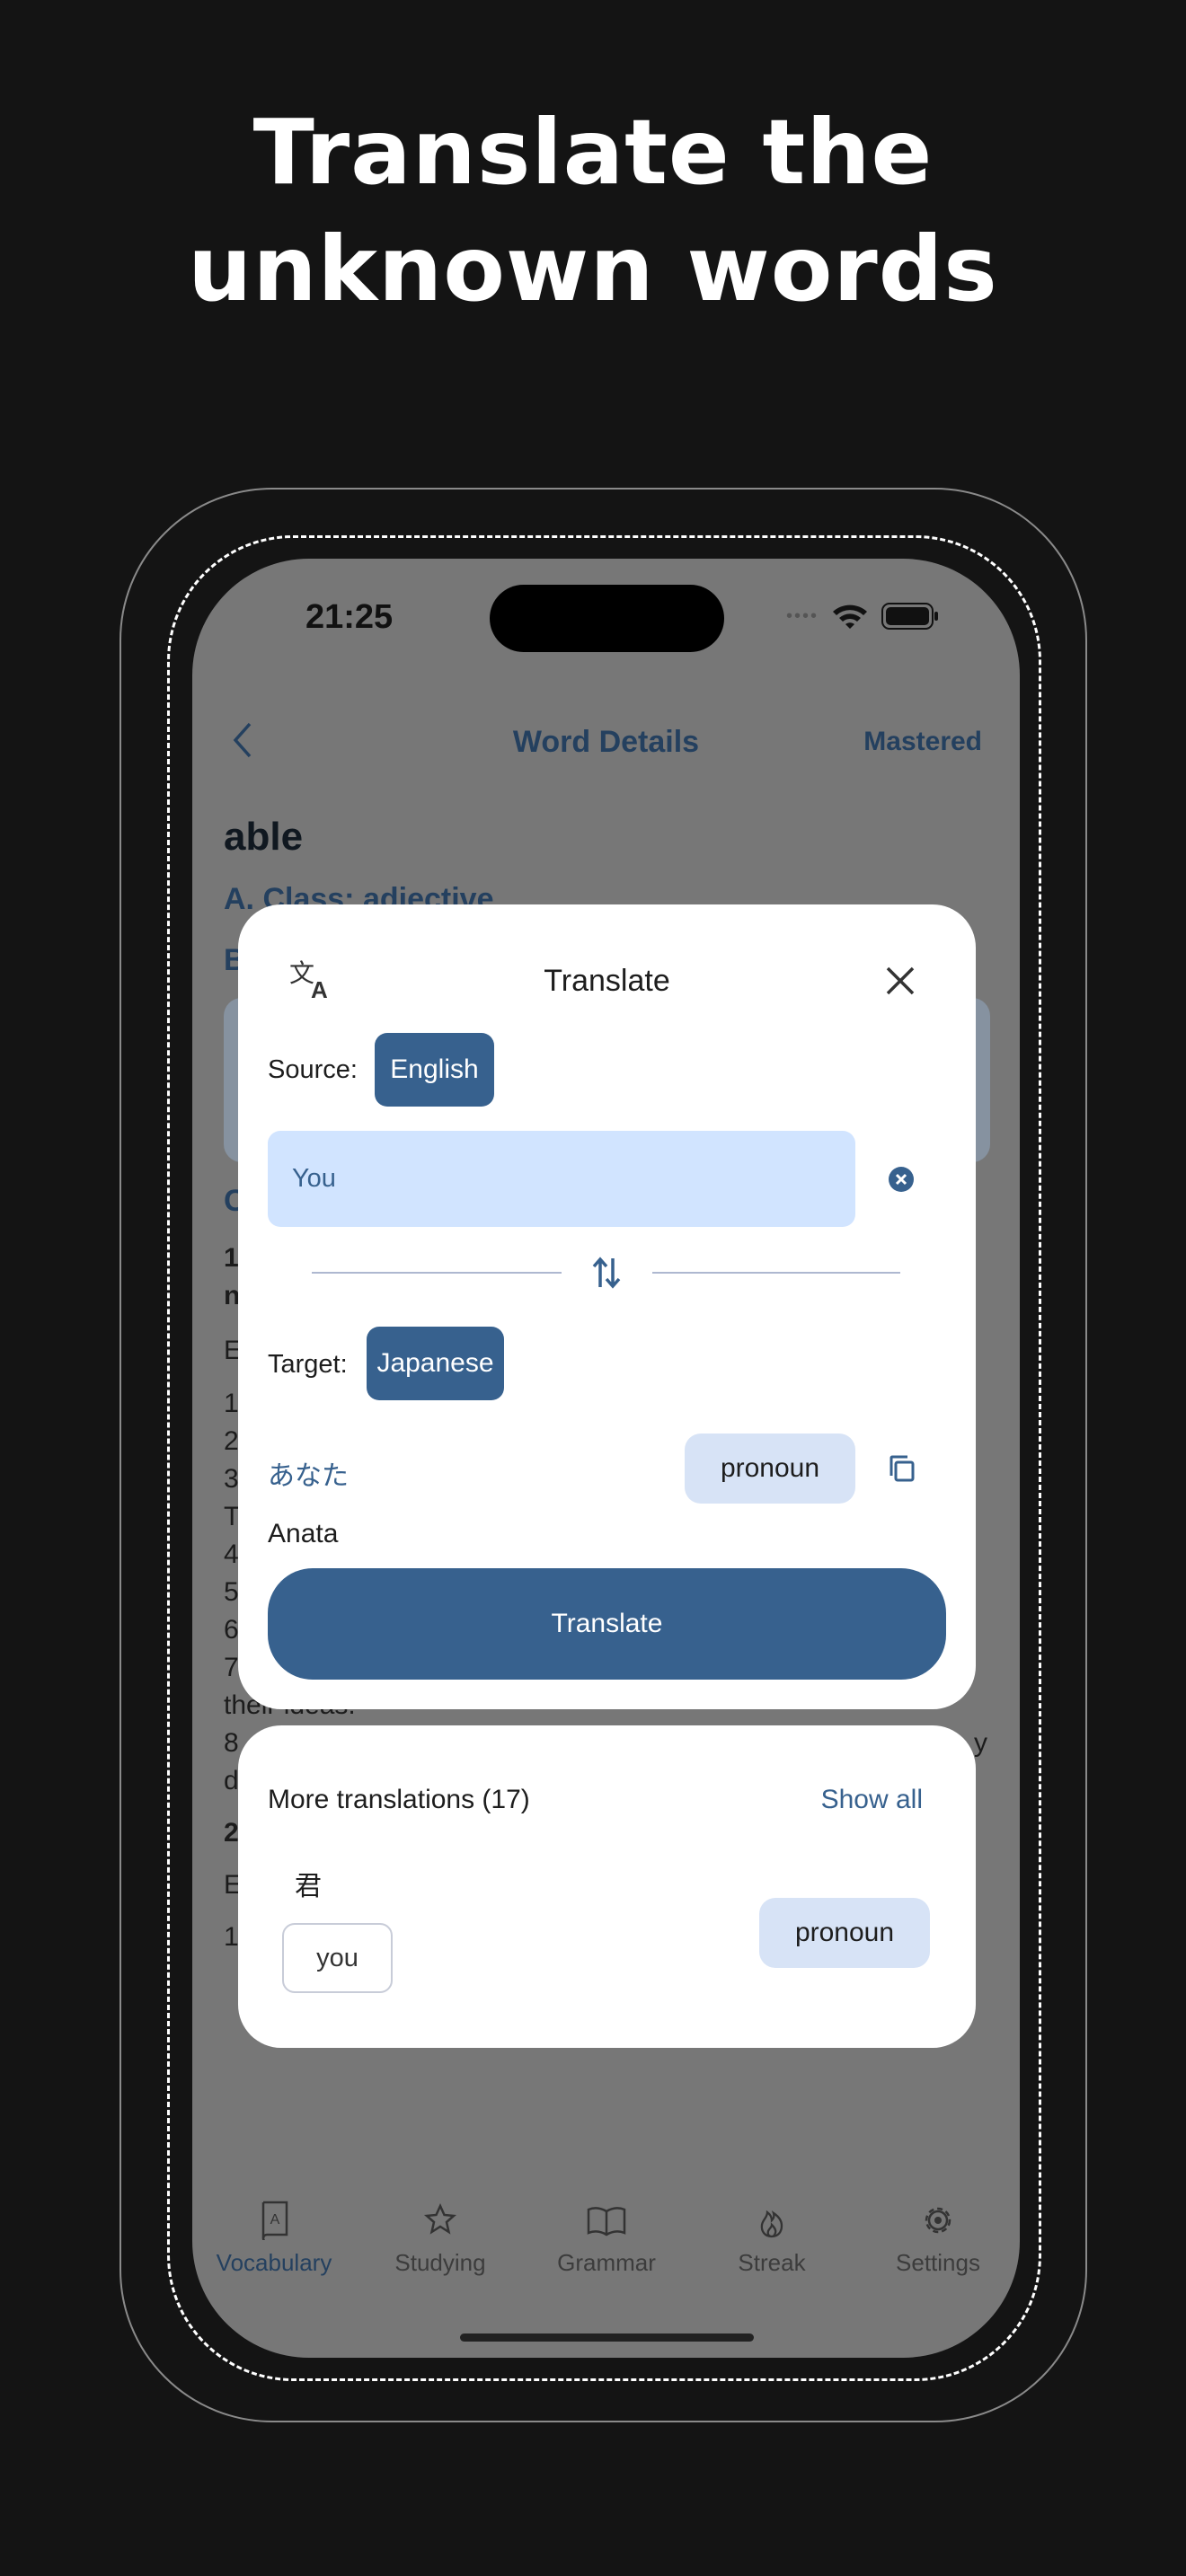  What do you see at coordinates (313, 1069) in the screenshot?
I see `source-label: Source:` at bounding box center [313, 1069].